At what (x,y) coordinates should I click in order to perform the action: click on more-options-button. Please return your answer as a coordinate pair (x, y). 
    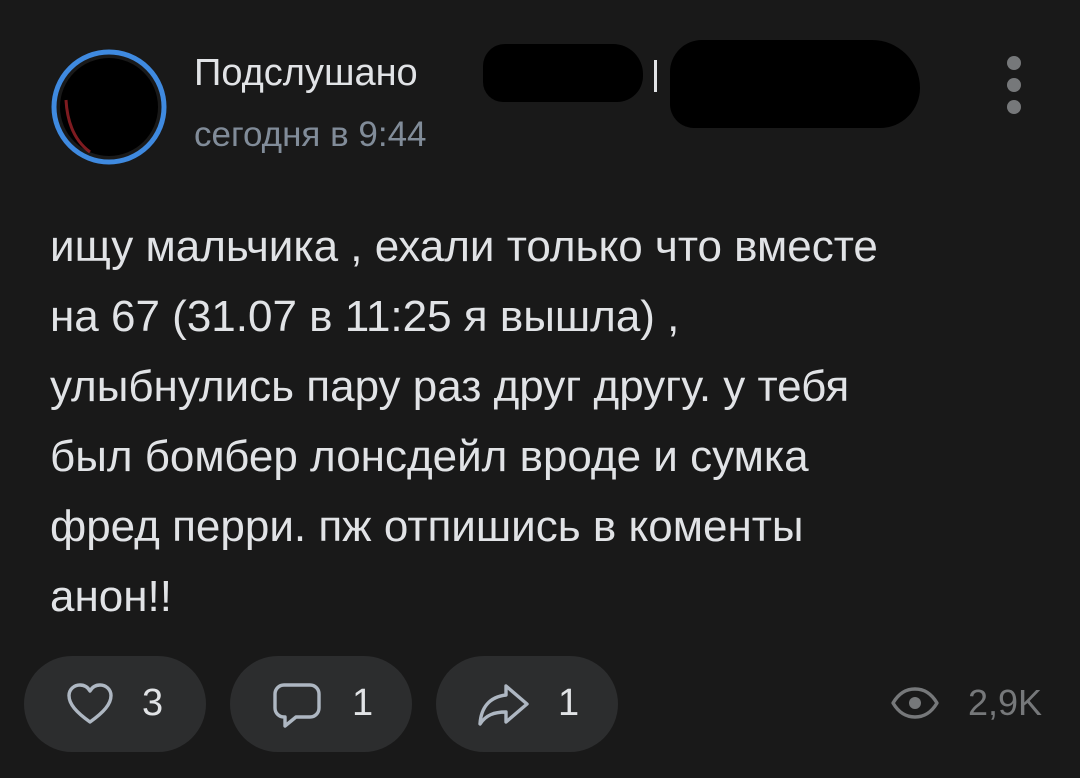
    Looking at the image, I should click on (1014, 85).